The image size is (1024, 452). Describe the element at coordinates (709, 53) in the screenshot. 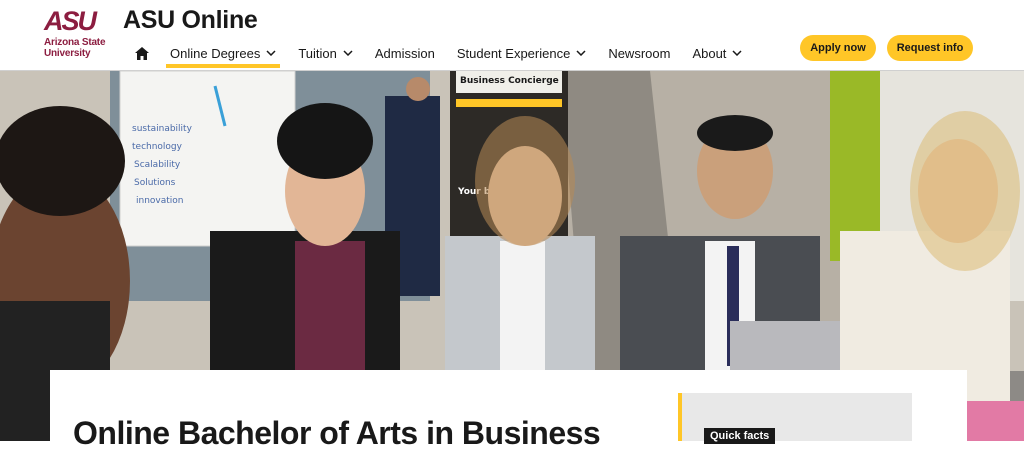

I see `nav-label: About` at that location.